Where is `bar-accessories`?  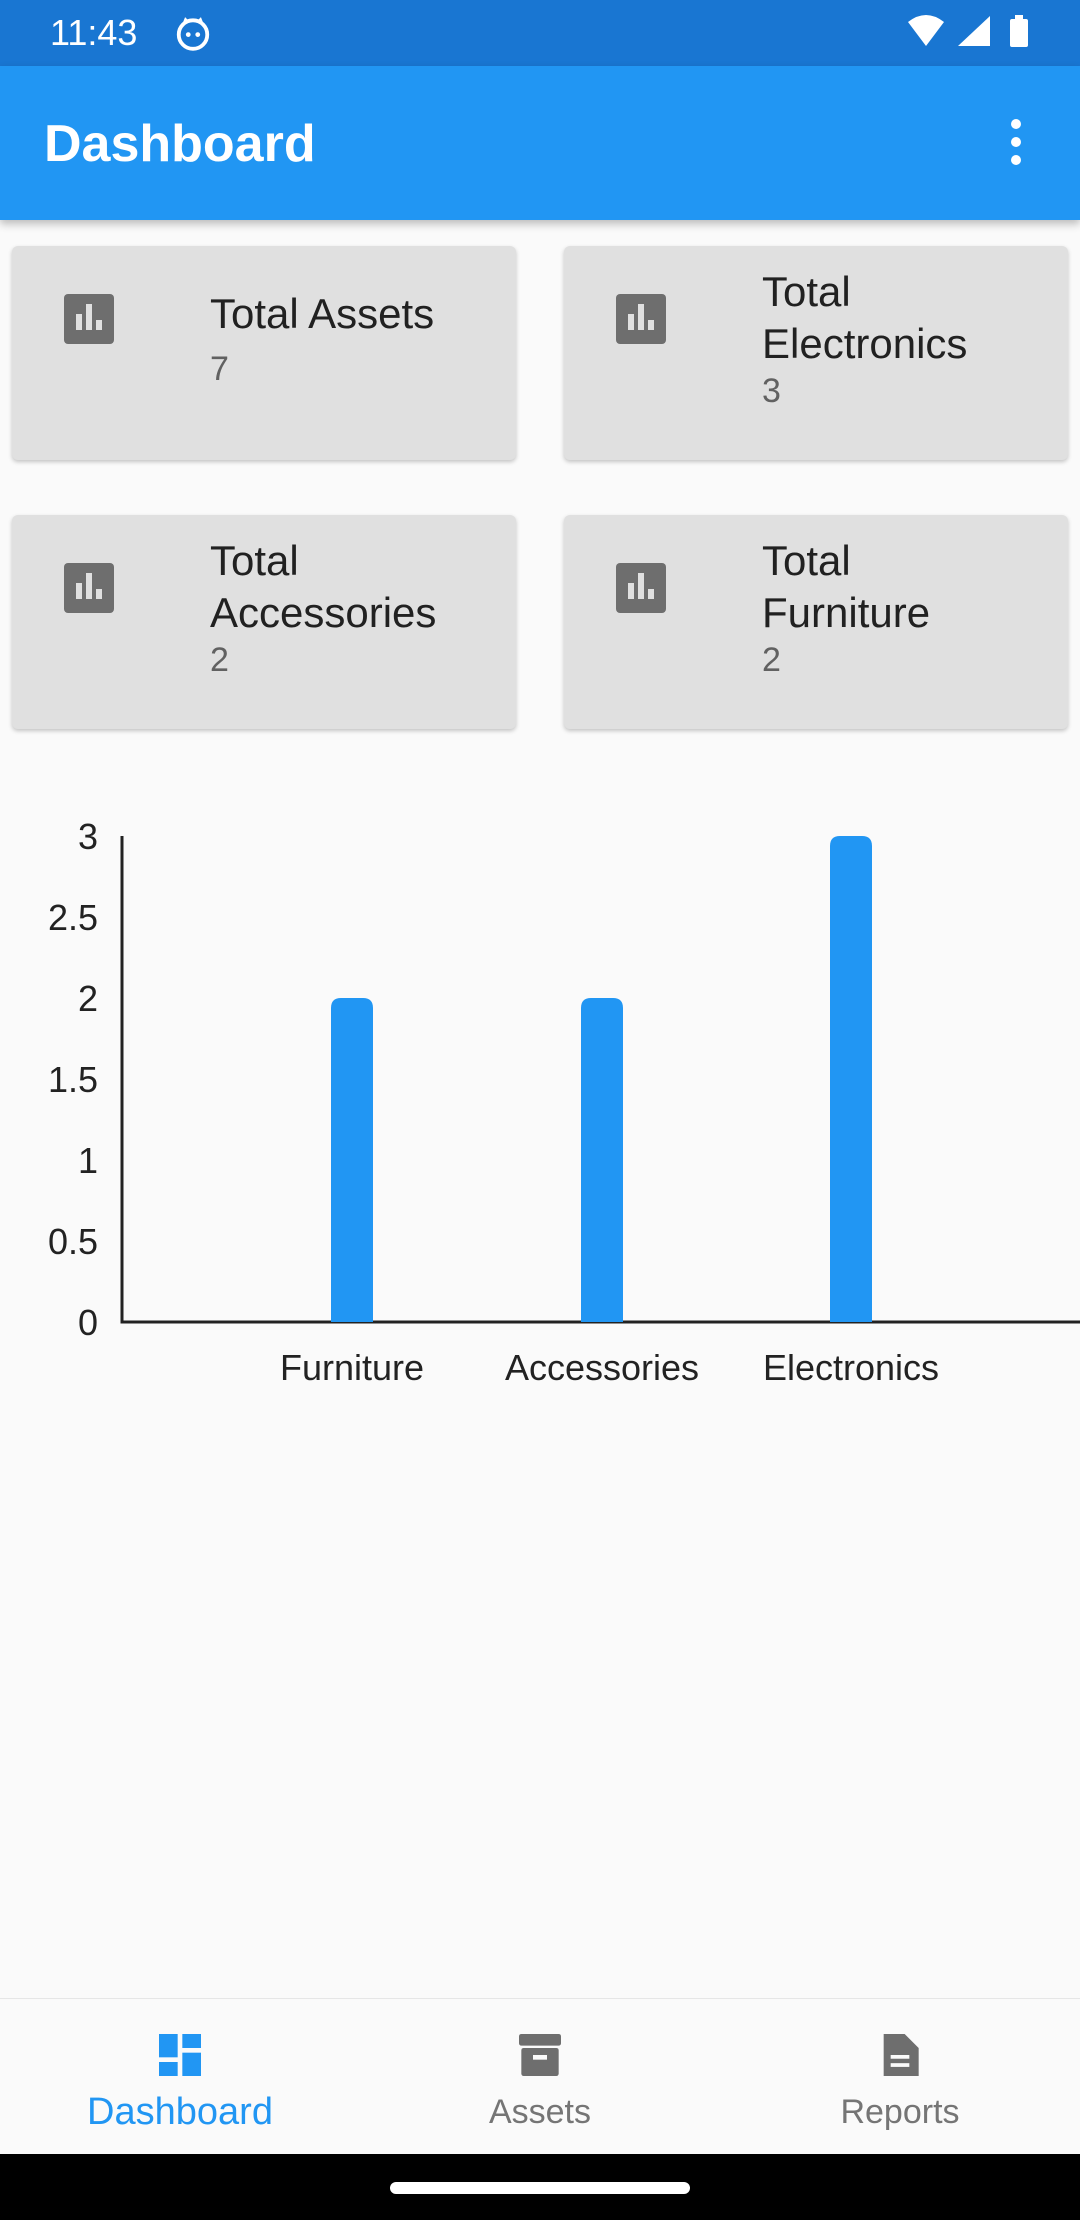 bar-accessories is located at coordinates (602, 1160).